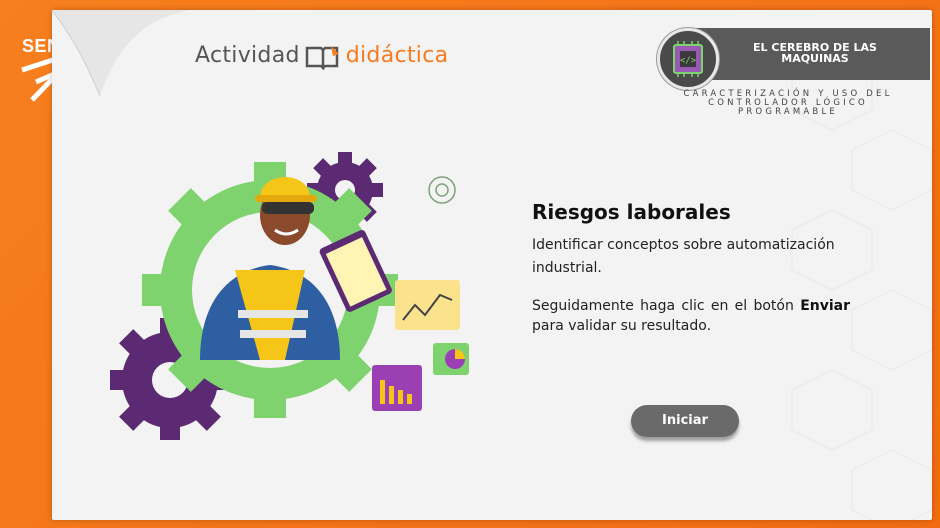  What do you see at coordinates (397, 55) in the screenshot?
I see `didactica-word: didáctica` at bounding box center [397, 55].